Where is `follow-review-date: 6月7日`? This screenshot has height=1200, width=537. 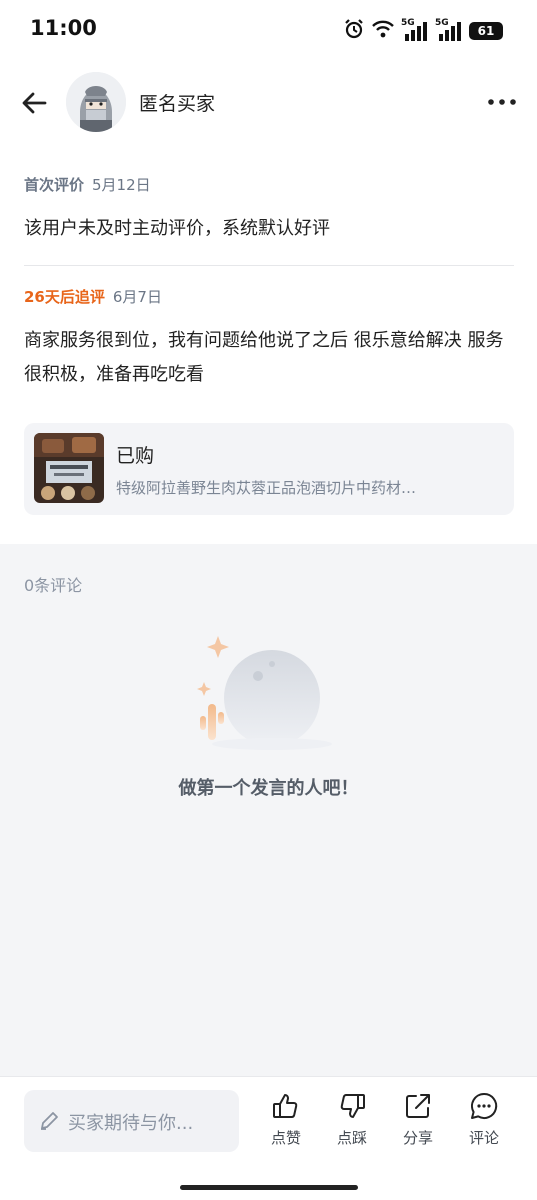
follow-review-date: 6月7日 is located at coordinates (137, 297).